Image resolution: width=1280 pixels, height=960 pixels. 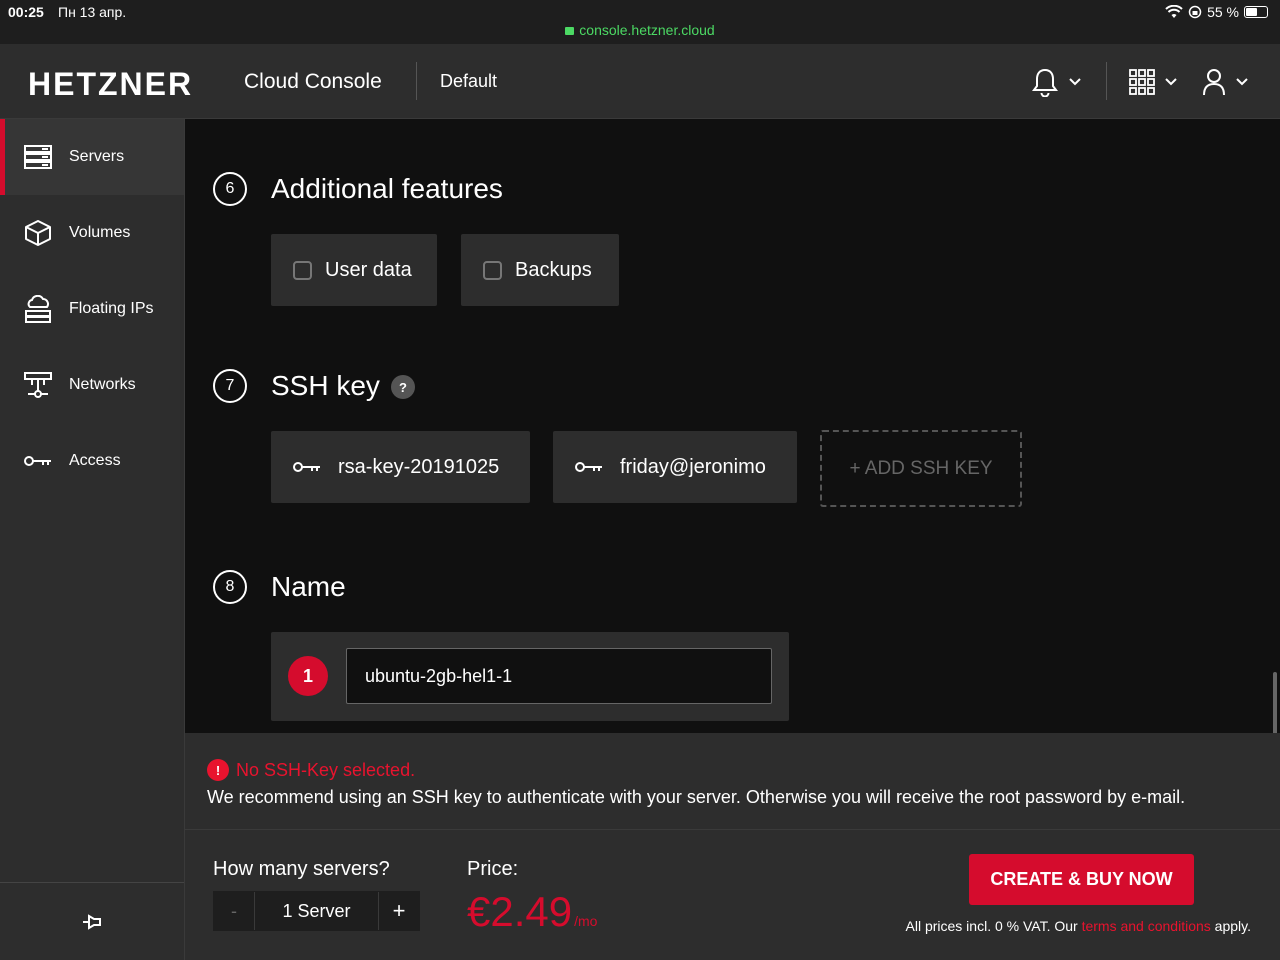 I want to click on server-count-badge: 1, so click(x=308, y=676).